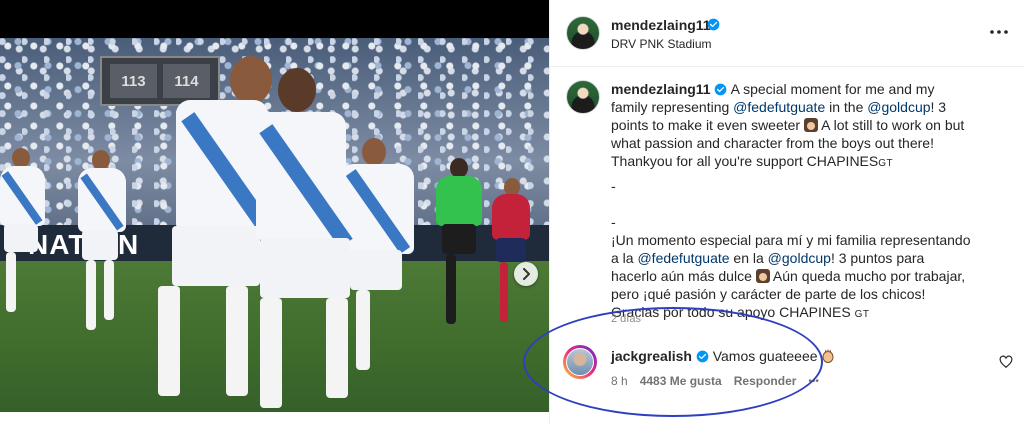 The height and width of the screenshot is (425, 1024). I want to click on comment-body: jackgrealish Vamos guateeee, so click(723, 356).